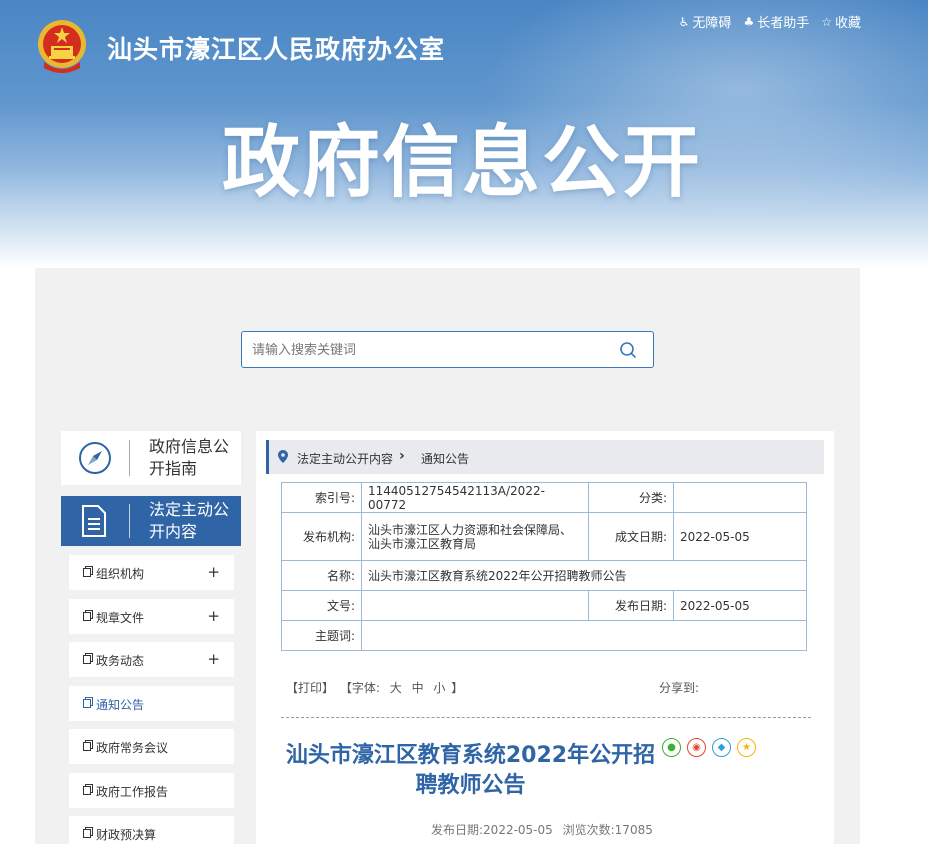 The height and width of the screenshot is (844, 928). I want to click on share-label: 分享到:, so click(679, 688).